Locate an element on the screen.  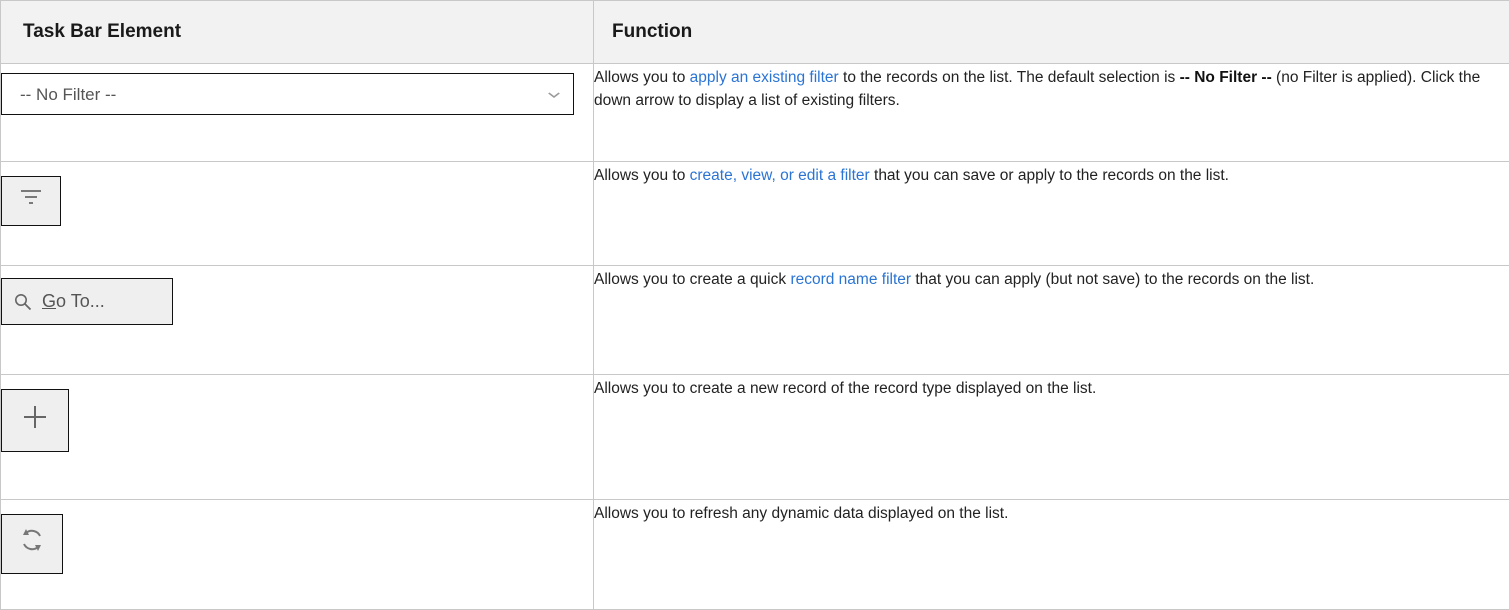
refresh-icon is located at coordinates (32, 543).